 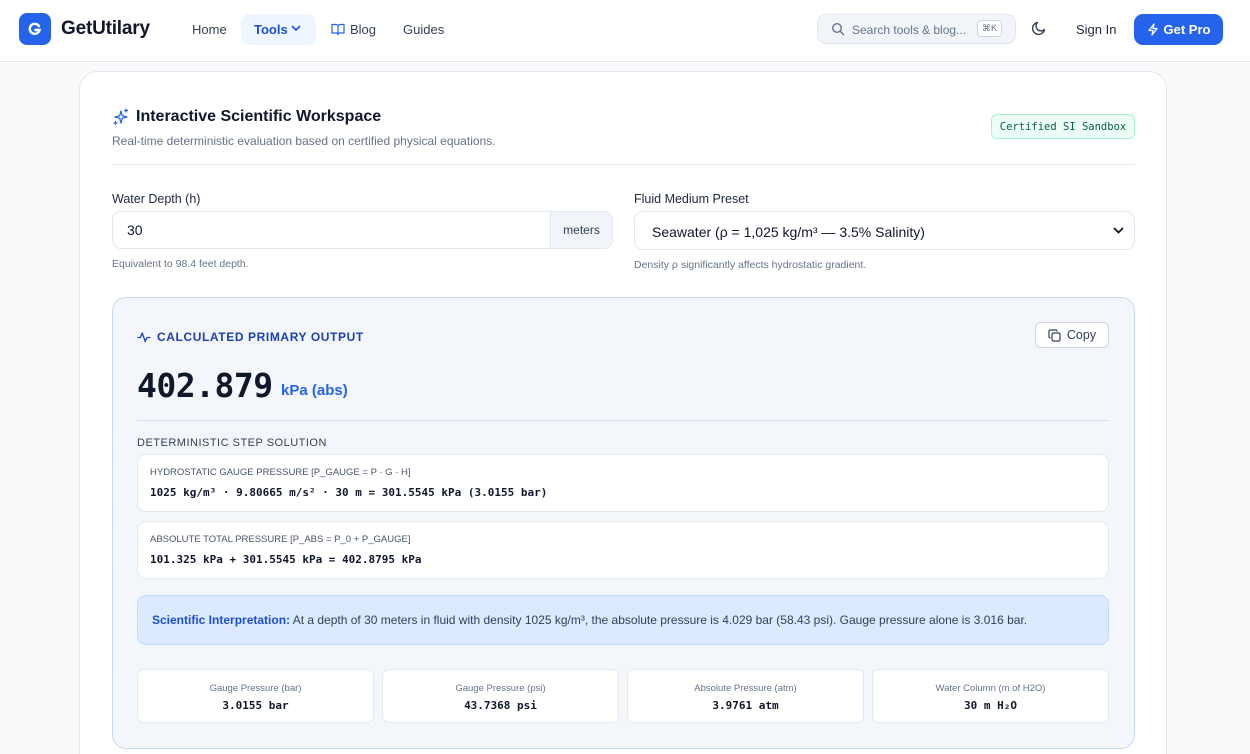 I want to click on nav-guides: Guides, so click(x=423, y=29).